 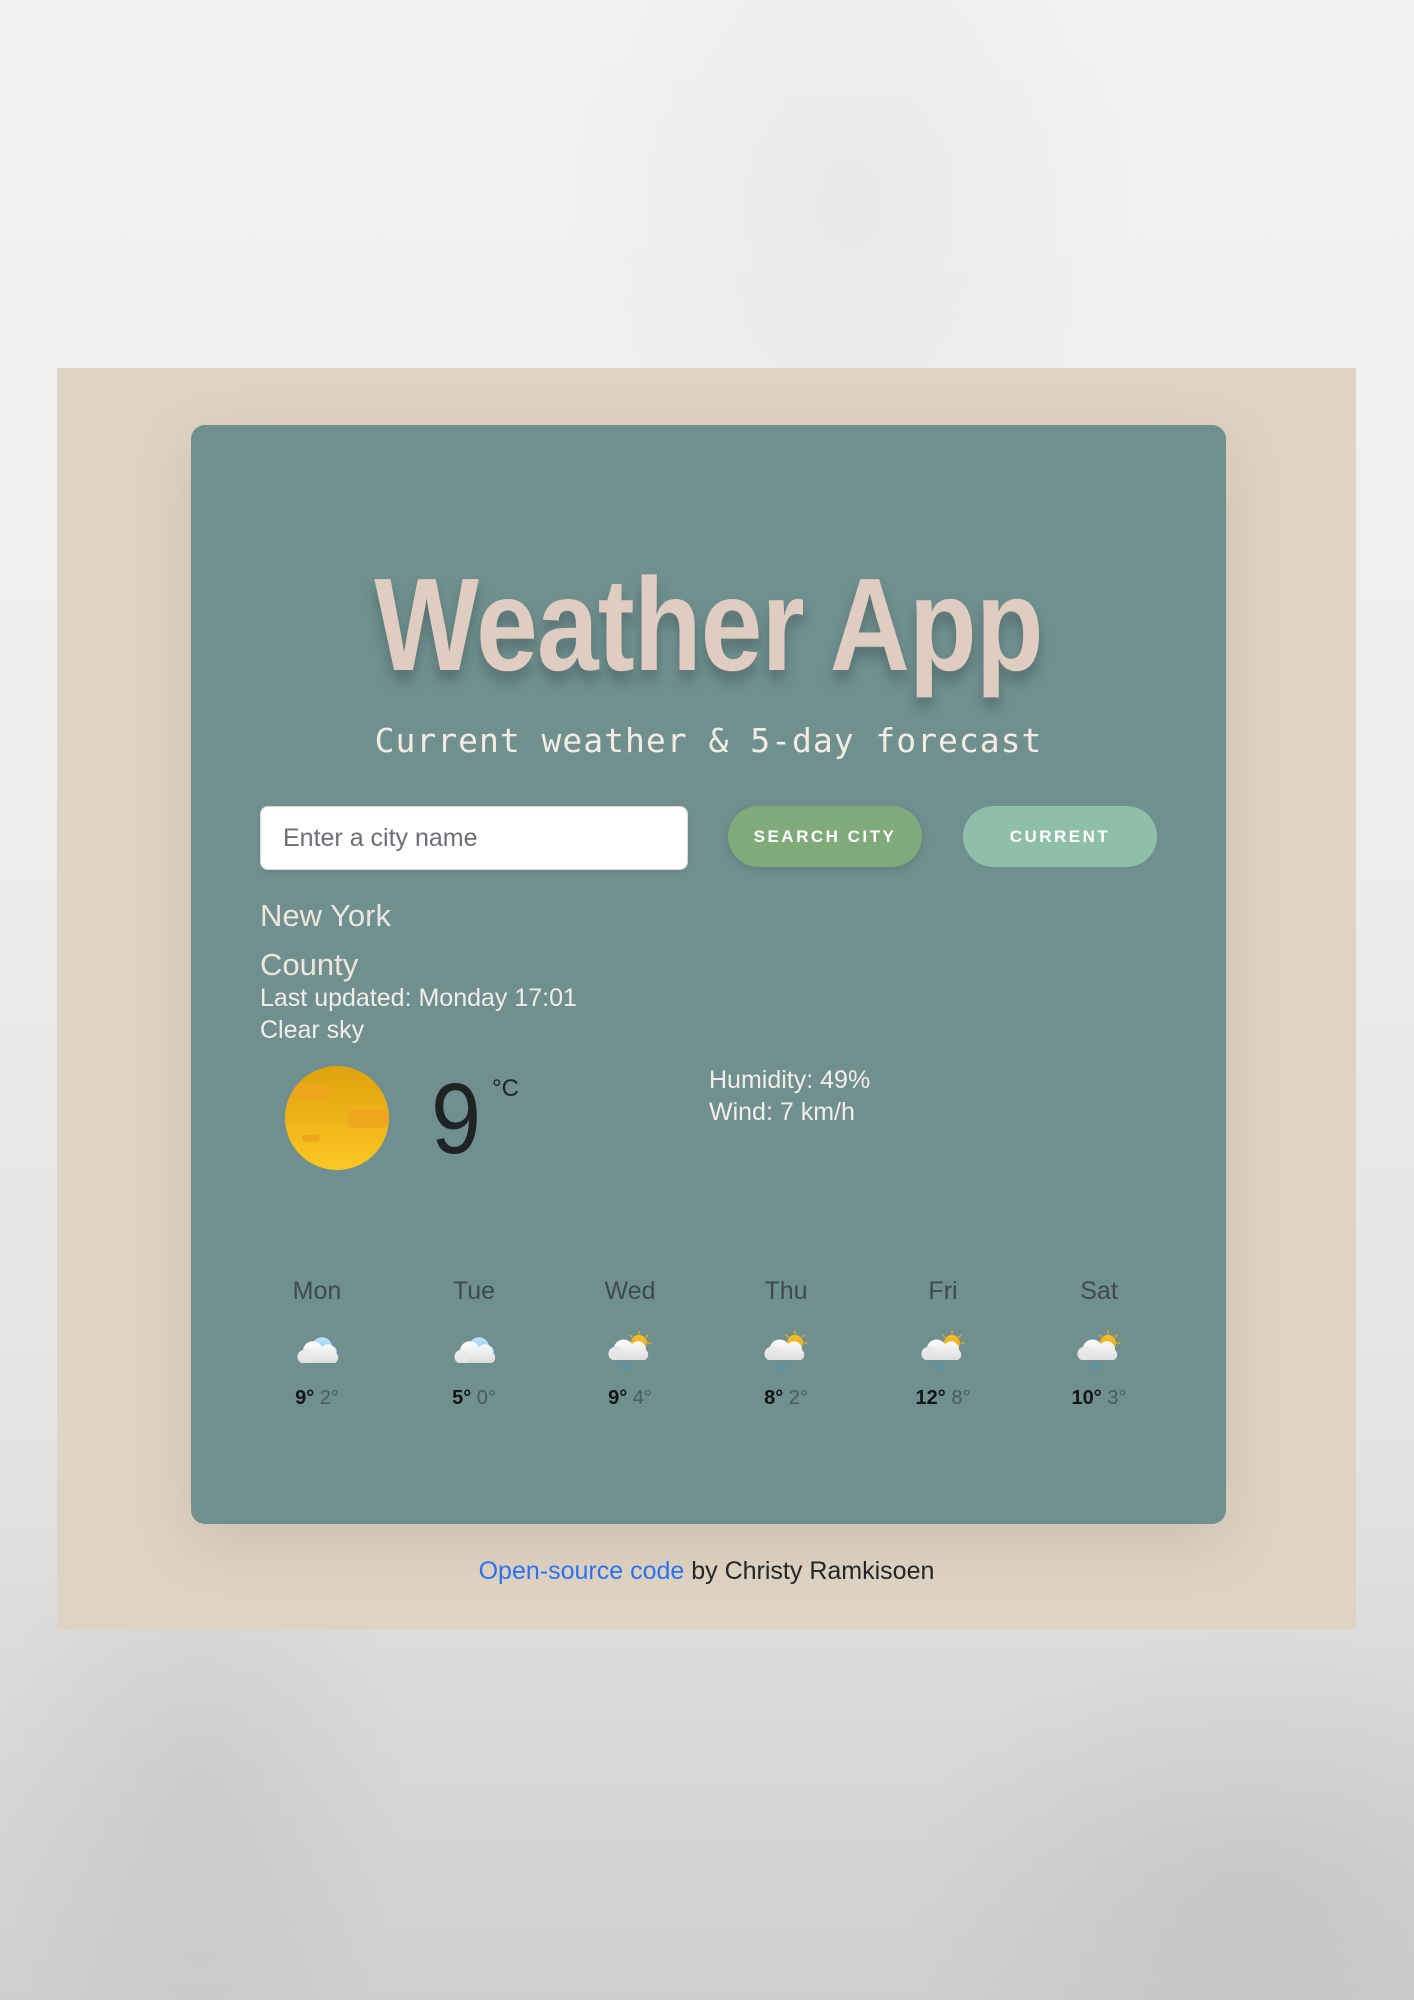 What do you see at coordinates (930, 1398) in the screenshot?
I see `forecast-max-temp: 12°` at bounding box center [930, 1398].